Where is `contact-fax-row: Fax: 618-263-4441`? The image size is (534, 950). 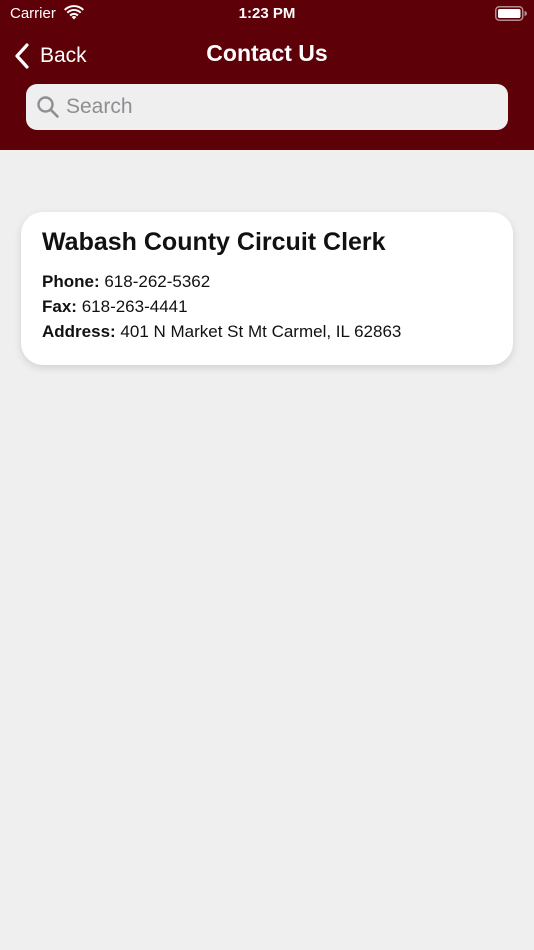 contact-fax-row: Fax: 618-263-4441 is located at coordinates (115, 307).